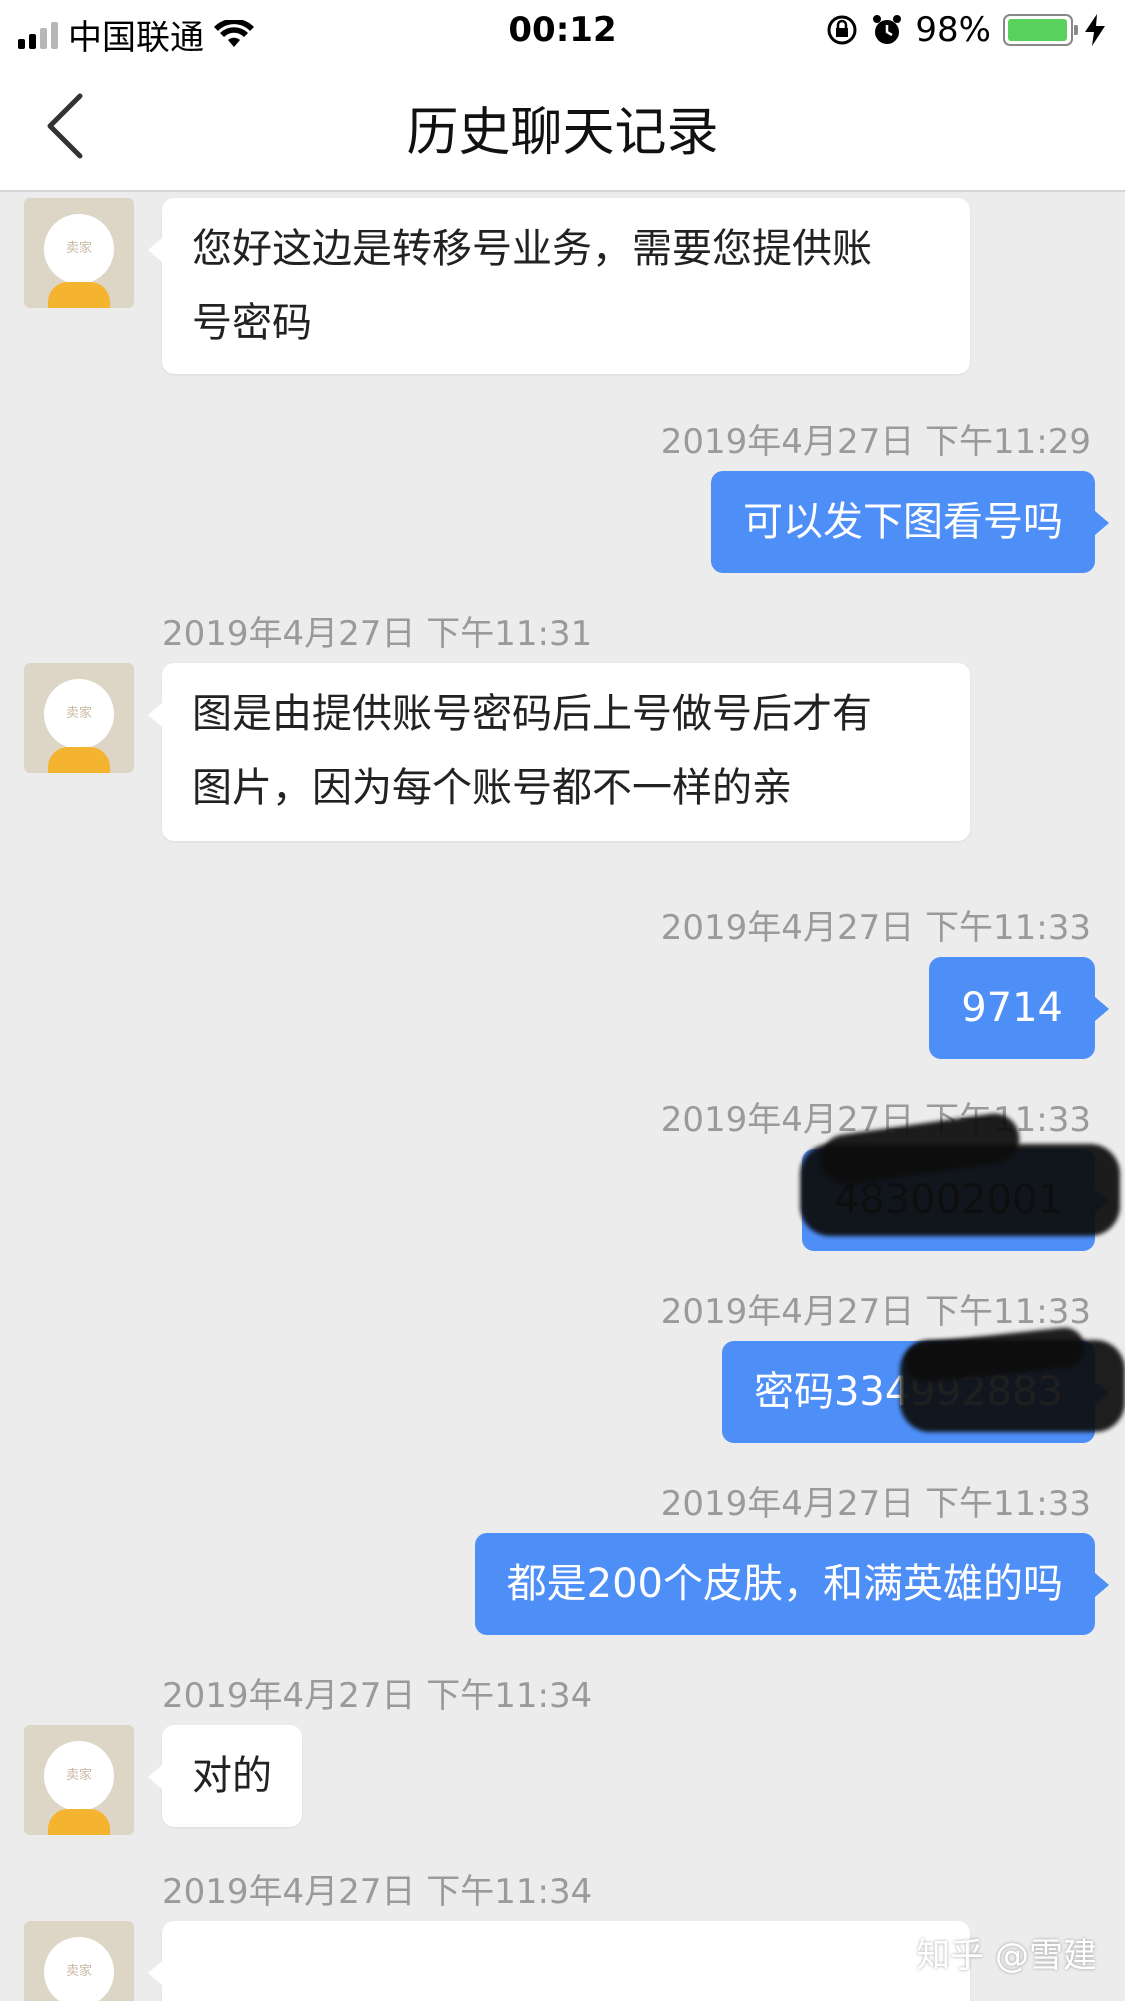 The height and width of the screenshot is (2001, 1125). Describe the element at coordinates (1019, 1008) in the screenshot. I see `message-bubble-outgoing: 9714` at that location.